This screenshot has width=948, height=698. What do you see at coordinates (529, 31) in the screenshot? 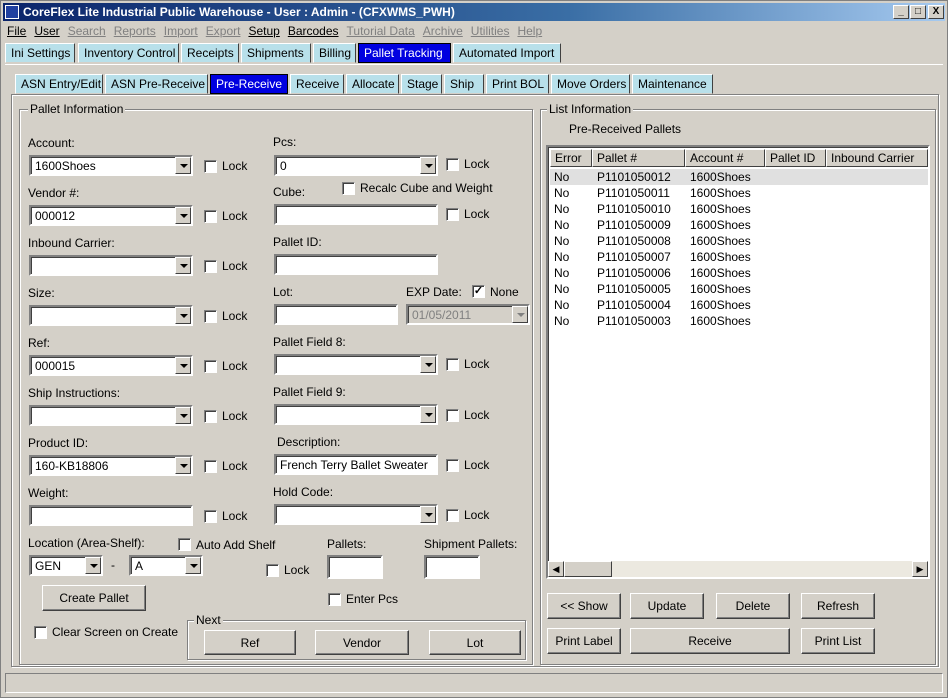
I see `menu-help: Help` at bounding box center [529, 31].